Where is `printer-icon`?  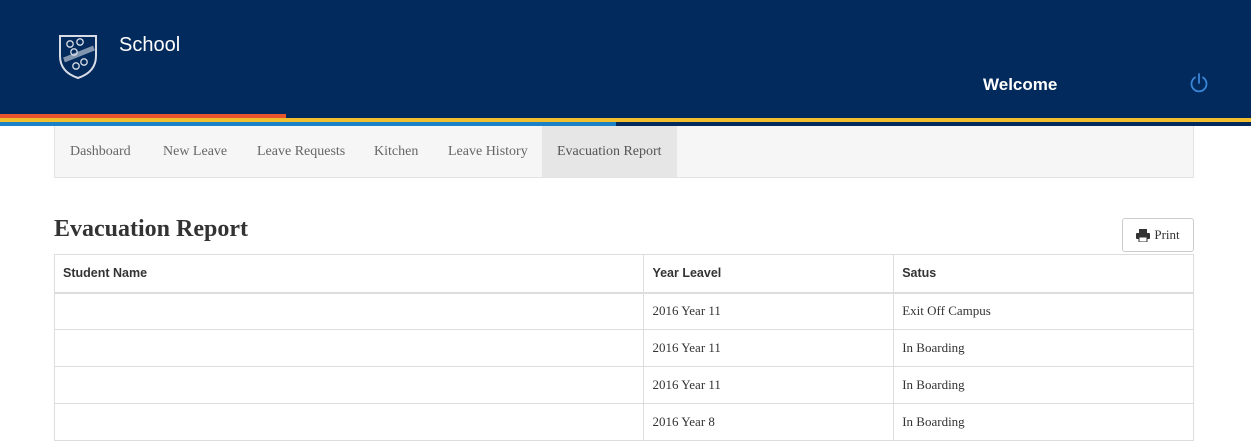
printer-icon is located at coordinates (1143, 235).